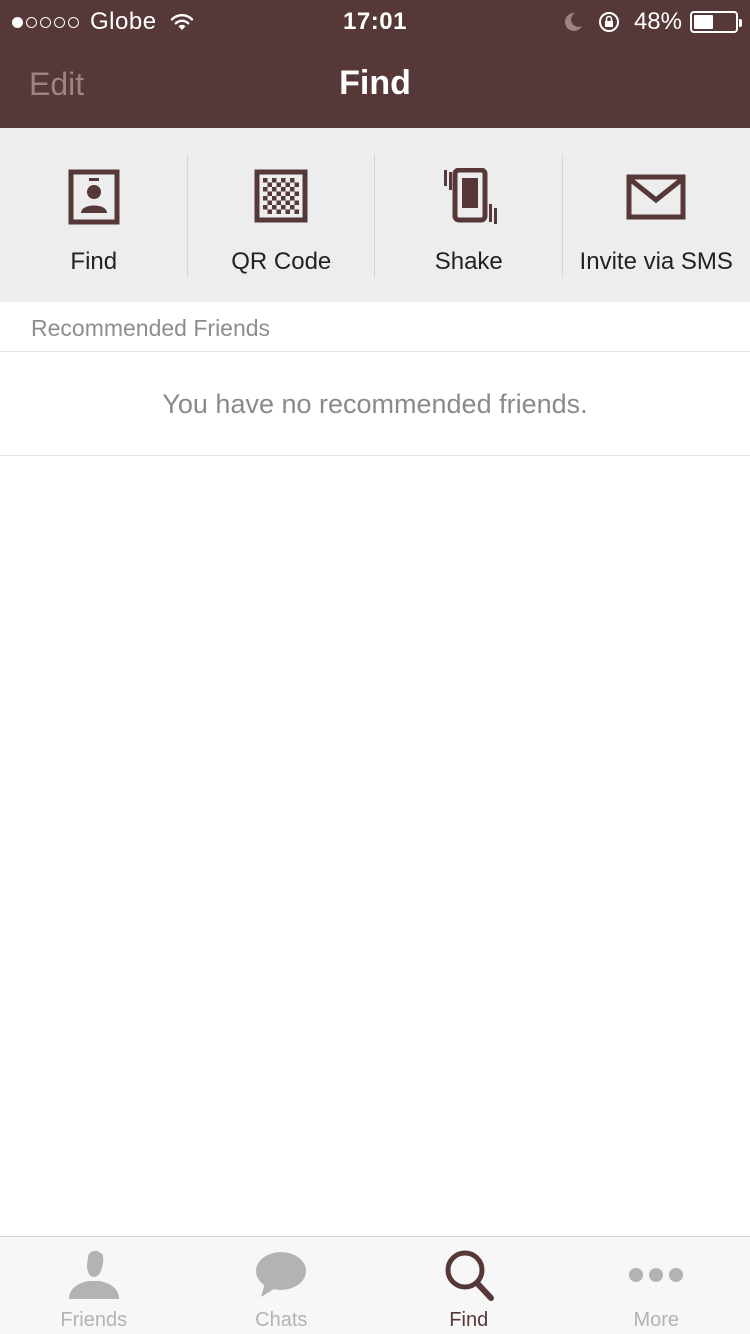 This screenshot has width=750, height=1334. I want to click on empty-message: You have no recommended friends., so click(375, 404).